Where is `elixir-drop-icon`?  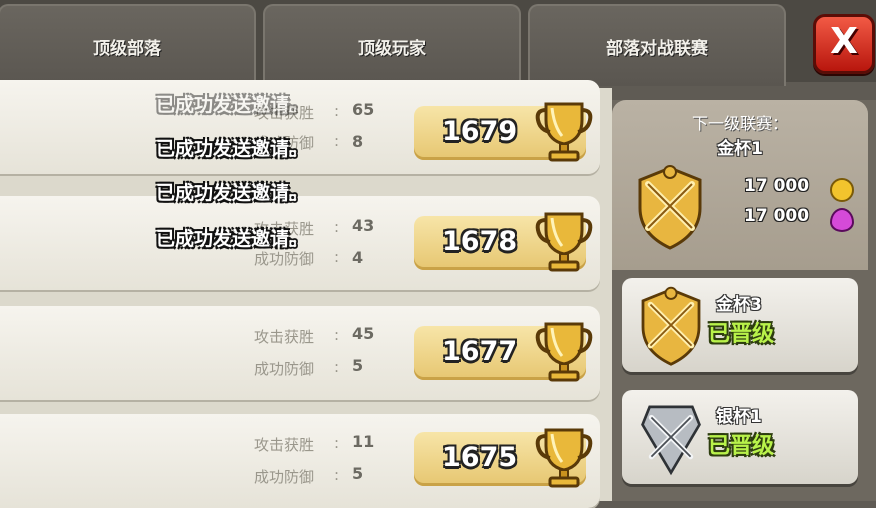 elixir-drop-icon is located at coordinates (842, 220).